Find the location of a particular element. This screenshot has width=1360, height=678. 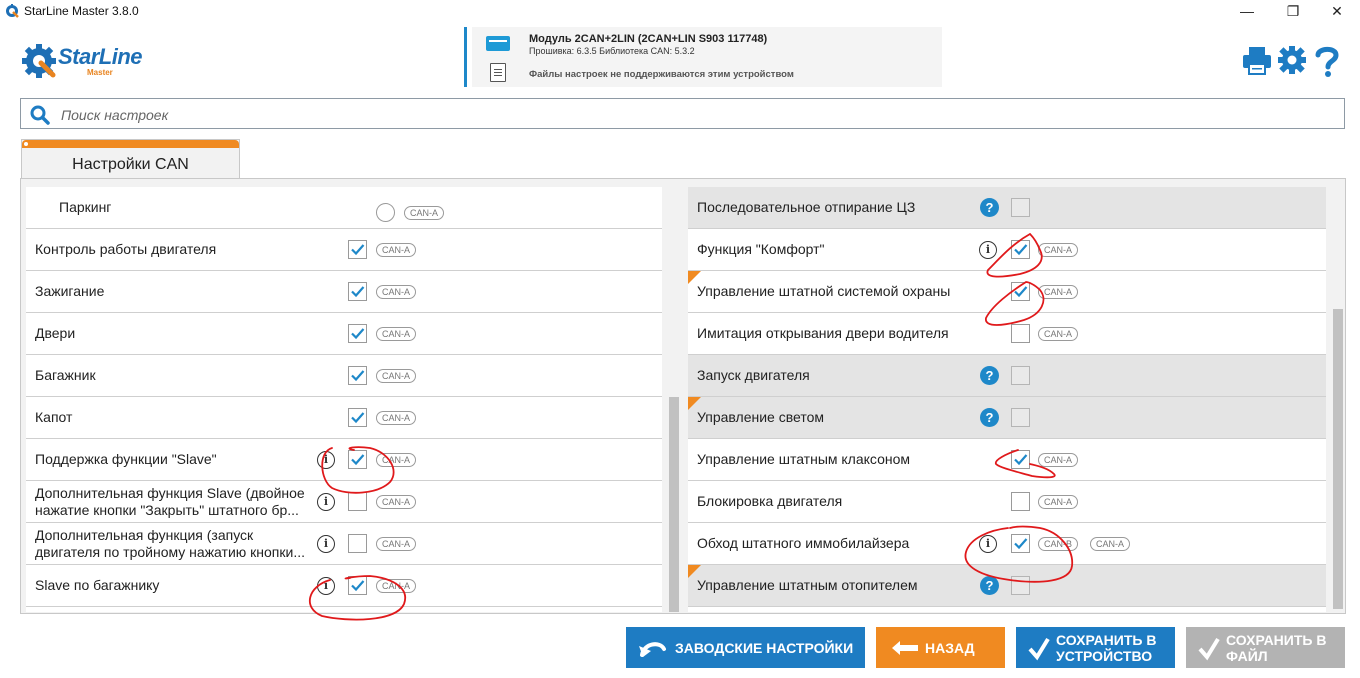

device-firmware: Прошивка: 6.3.5 Библиотека CAN: 5.3.2 is located at coordinates (612, 51).